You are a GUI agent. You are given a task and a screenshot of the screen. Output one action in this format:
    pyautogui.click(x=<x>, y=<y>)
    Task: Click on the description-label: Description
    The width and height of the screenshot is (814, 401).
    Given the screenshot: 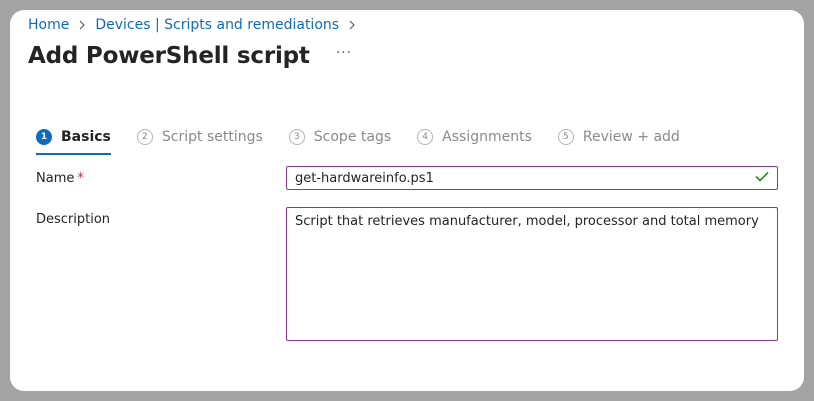 What is the action you would take?
    pyautogui.click(x=73, y=219)
    